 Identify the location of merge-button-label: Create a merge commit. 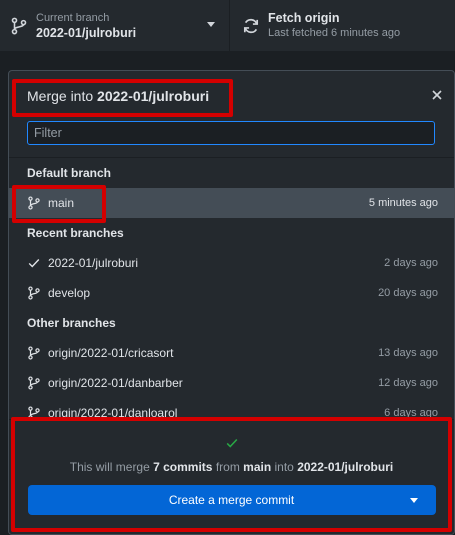
(231, 500).